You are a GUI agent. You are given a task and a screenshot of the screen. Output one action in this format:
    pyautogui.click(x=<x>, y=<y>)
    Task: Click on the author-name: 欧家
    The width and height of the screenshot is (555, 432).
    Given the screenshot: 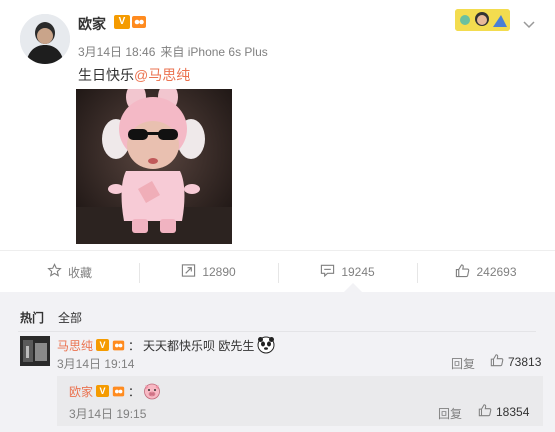 What is the action you would take?
    pyautogui.click(x=92, y=24)
    